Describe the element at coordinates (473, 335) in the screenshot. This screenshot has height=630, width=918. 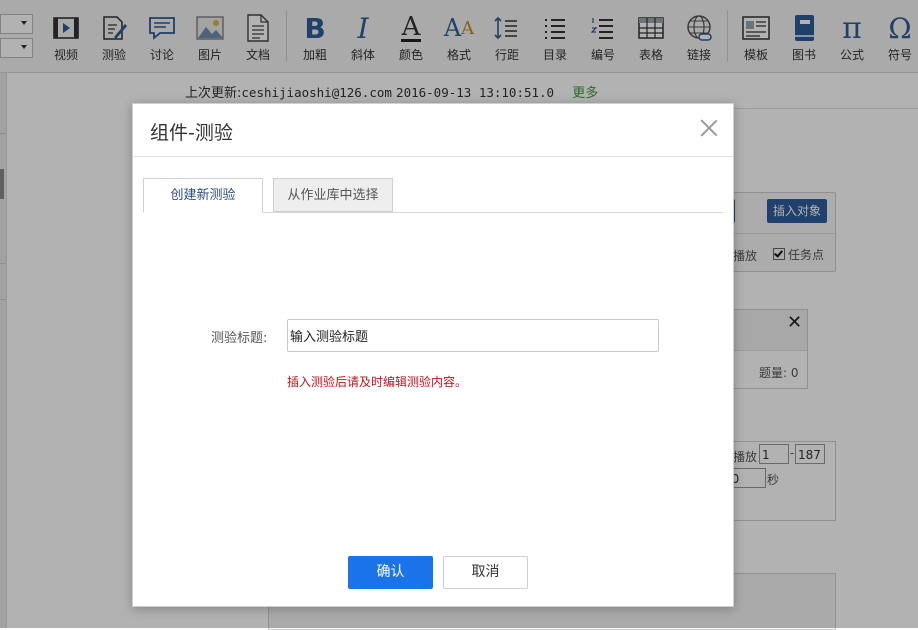
I see `quiz-title-input` at that location.